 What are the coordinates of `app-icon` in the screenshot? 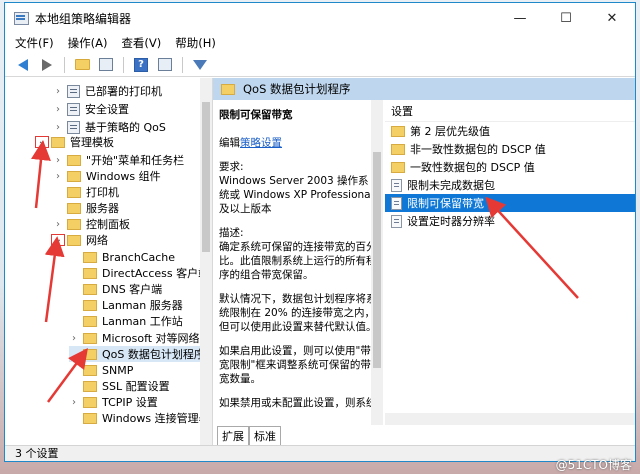 It's located at (21, 18).